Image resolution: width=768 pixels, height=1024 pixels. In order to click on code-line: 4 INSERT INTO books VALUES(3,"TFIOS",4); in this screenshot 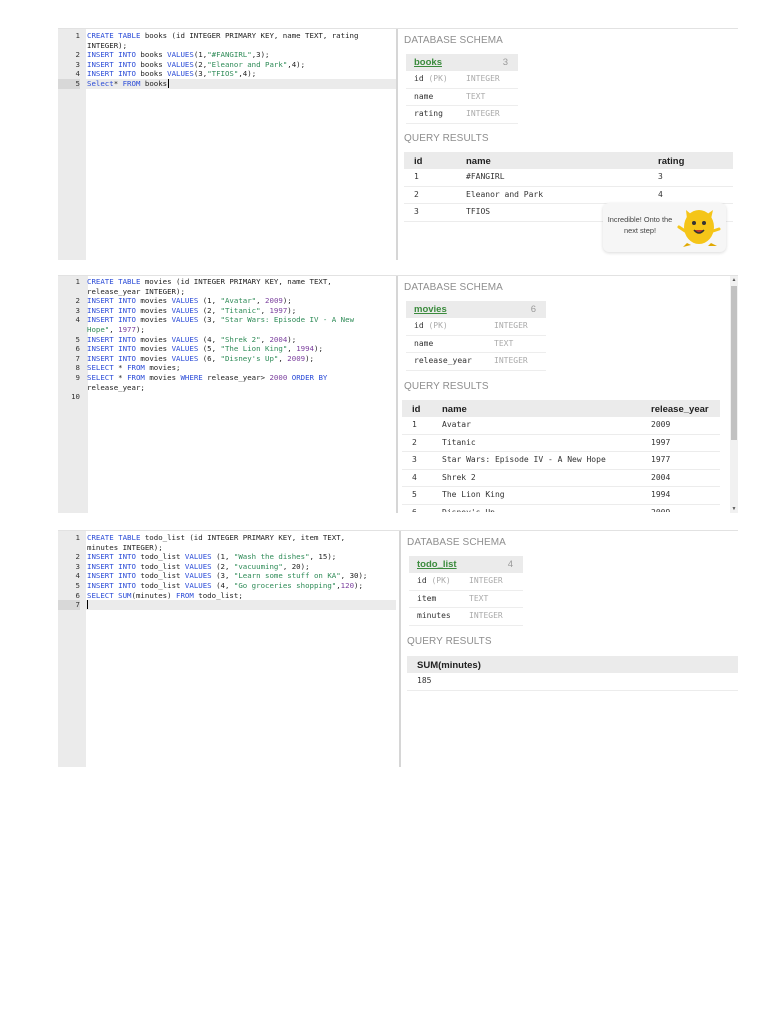, I will do `click(227, 74)`.